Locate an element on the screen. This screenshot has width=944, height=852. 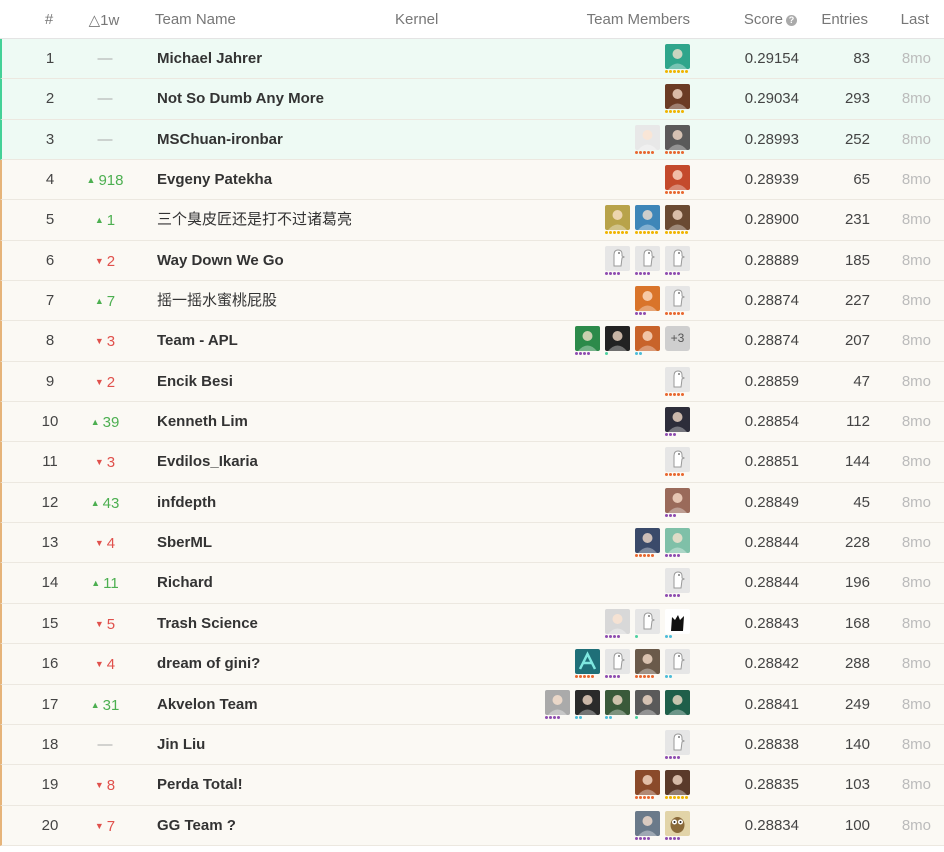
team-name-link: Not So Dumb Any More is located at coordinates (240, 99).